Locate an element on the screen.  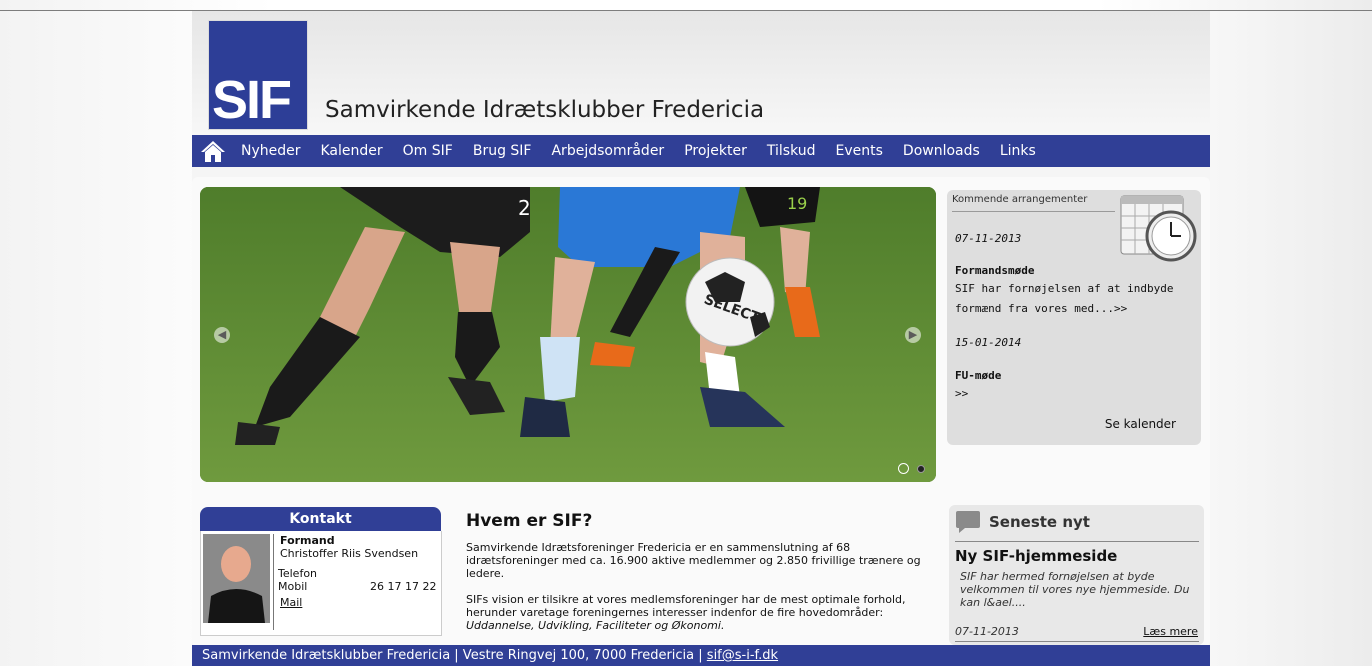
logo-text: SIF is located at coordinates (252, 100).